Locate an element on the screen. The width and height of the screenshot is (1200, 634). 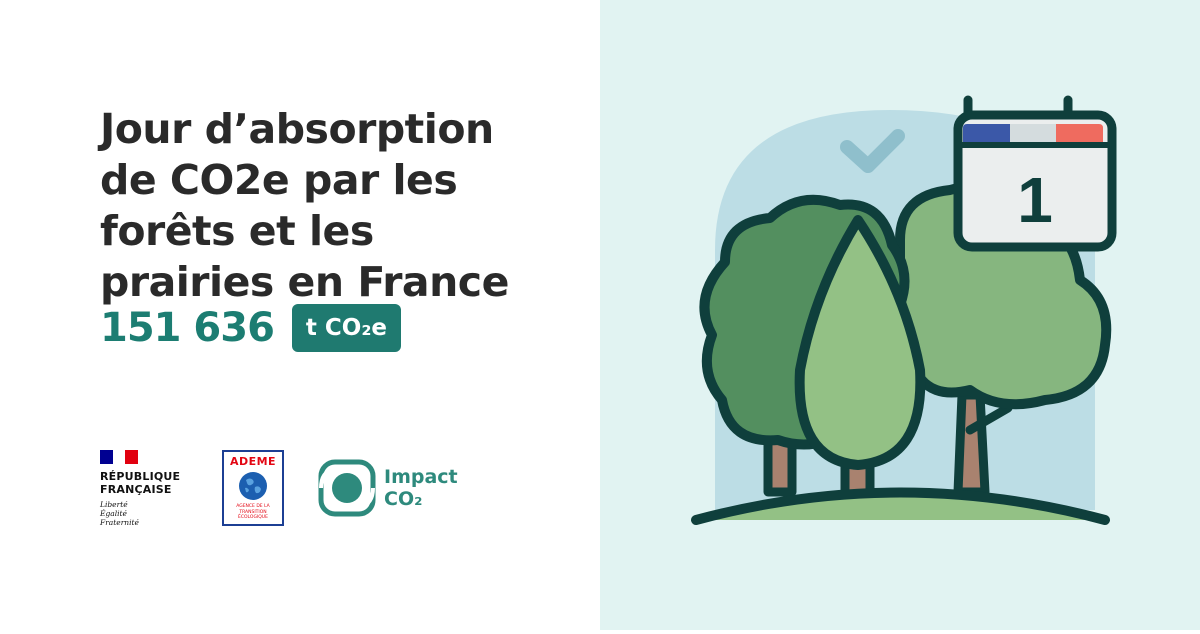
value-row: 151 636 t CO₂e is located at coordinates (251, 328).